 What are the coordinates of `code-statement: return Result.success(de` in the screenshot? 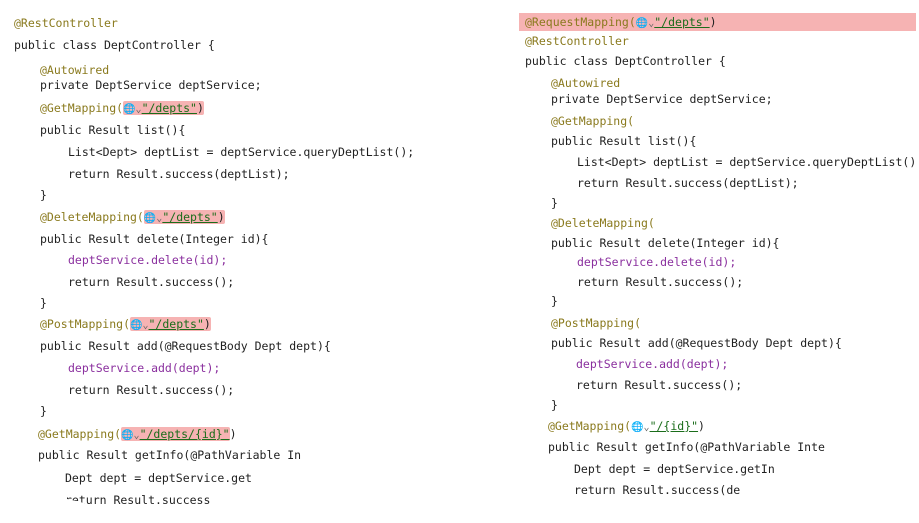 It's located at (657, 490).